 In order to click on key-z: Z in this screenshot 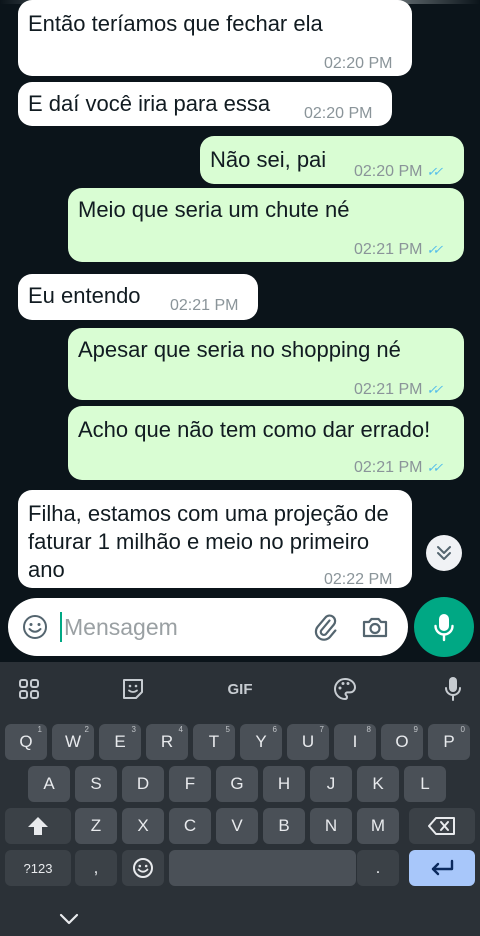, I will do `click(96, 826)`.